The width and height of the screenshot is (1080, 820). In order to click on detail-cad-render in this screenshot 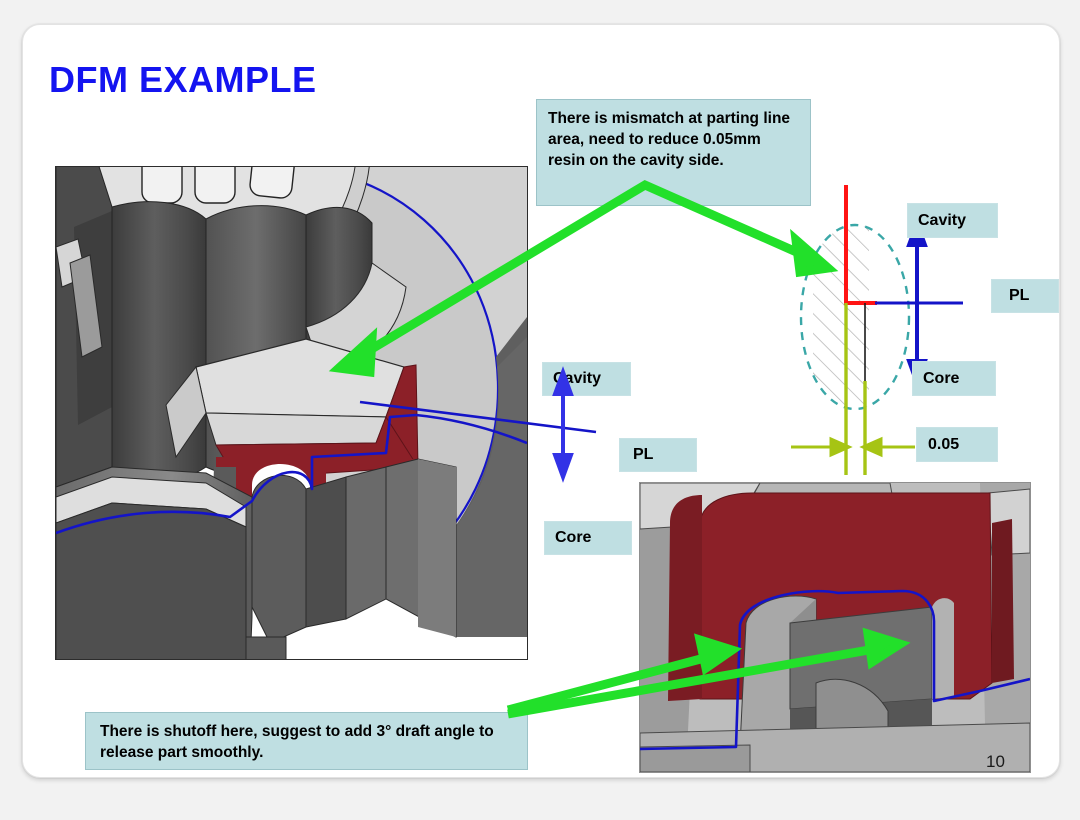, I will do `click(835, 627)`.